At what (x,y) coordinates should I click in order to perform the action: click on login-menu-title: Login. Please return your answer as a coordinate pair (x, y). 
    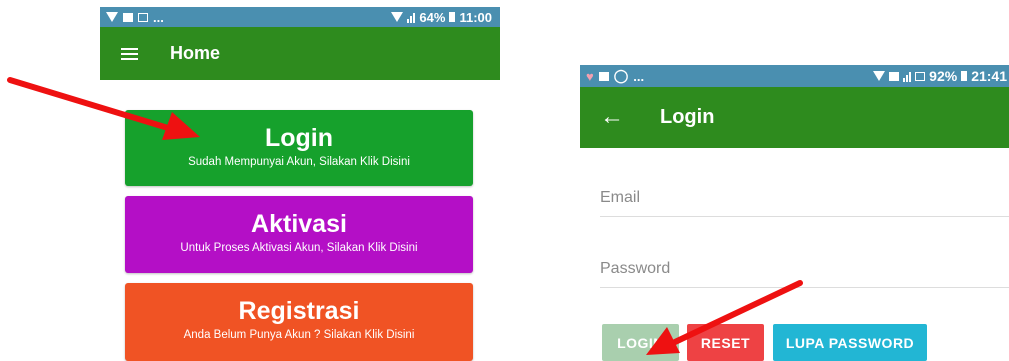
    Looking at the image, I should click on (299, 138).